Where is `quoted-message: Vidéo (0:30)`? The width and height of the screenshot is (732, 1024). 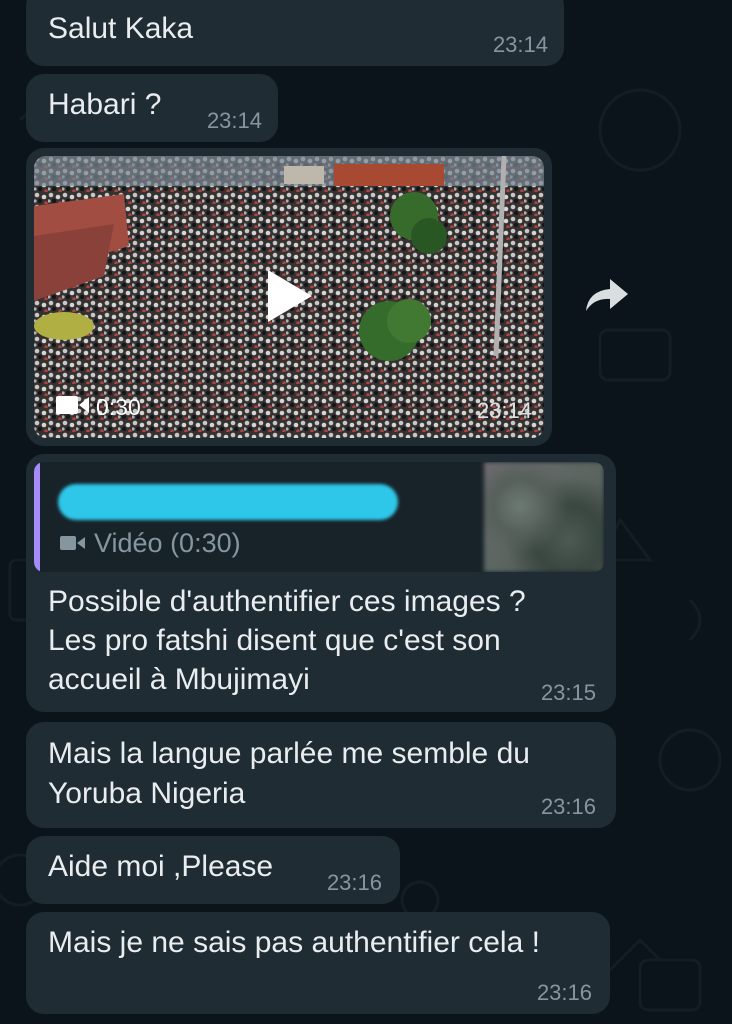
quoted-message: Vidéo (0:30) is located at coordinates (319, 517).